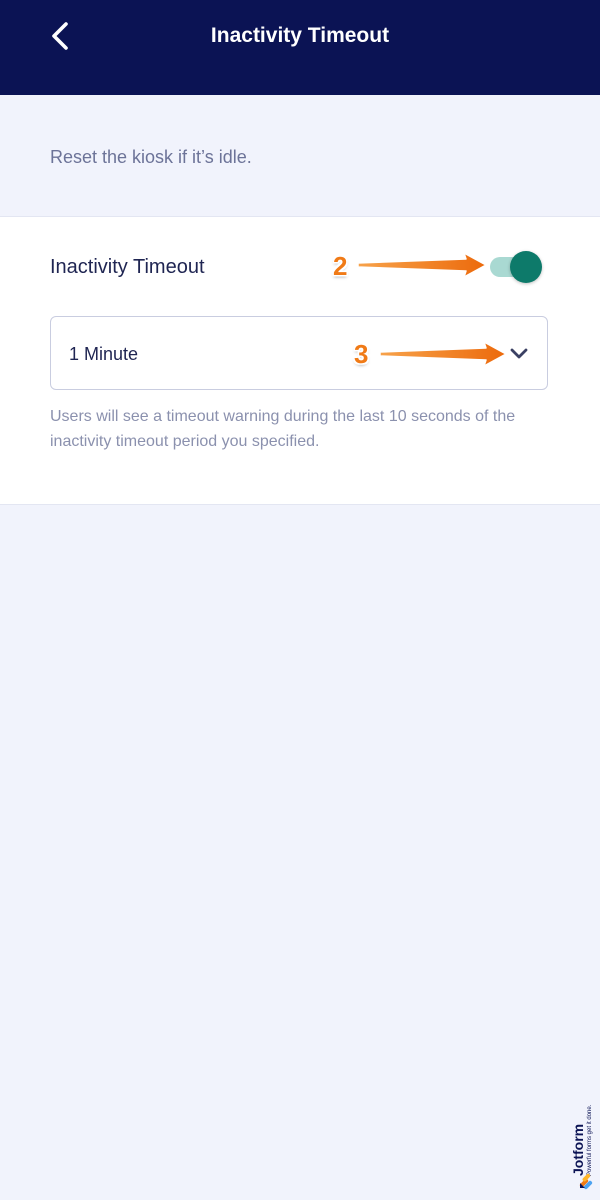 The height and width of the screenshot is (1200, 600). Describe the element at coordinates (361, 354) in the screenshot. I see `annotation-label-3: 3` at that location.